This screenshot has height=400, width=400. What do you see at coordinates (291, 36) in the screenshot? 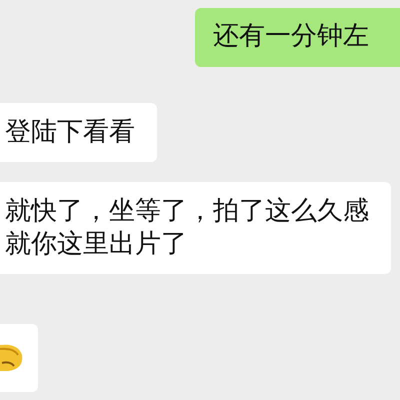
I see `message-text: 还有一分钟左` at bounding box center [291, 36].